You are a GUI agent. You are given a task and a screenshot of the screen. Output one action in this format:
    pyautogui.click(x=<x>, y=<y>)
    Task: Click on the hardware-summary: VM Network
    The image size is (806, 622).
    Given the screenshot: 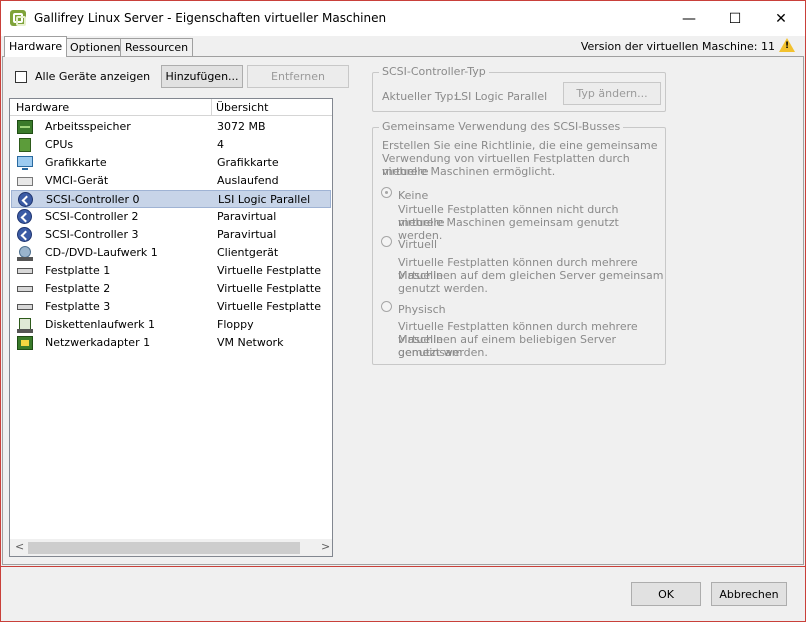 What is the action you would take?
    pyautogui.click(x=250, y=342)
    